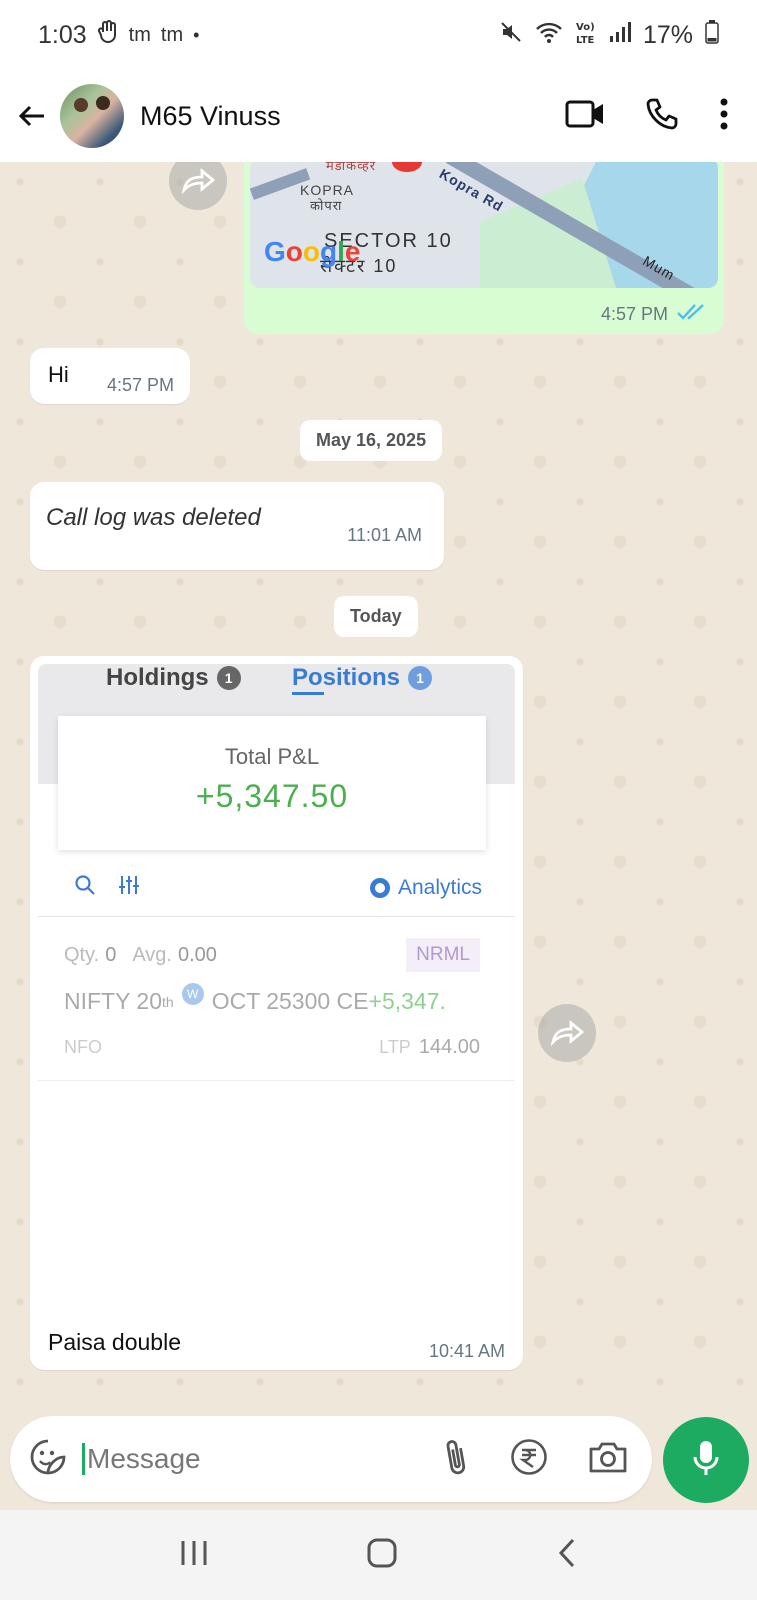 The image size is (757, 1600). What do you see at coordinates (210, 116) in the screenshot?
I see `contact-name: M65 Vinuss` at bounding box center [210, 116].